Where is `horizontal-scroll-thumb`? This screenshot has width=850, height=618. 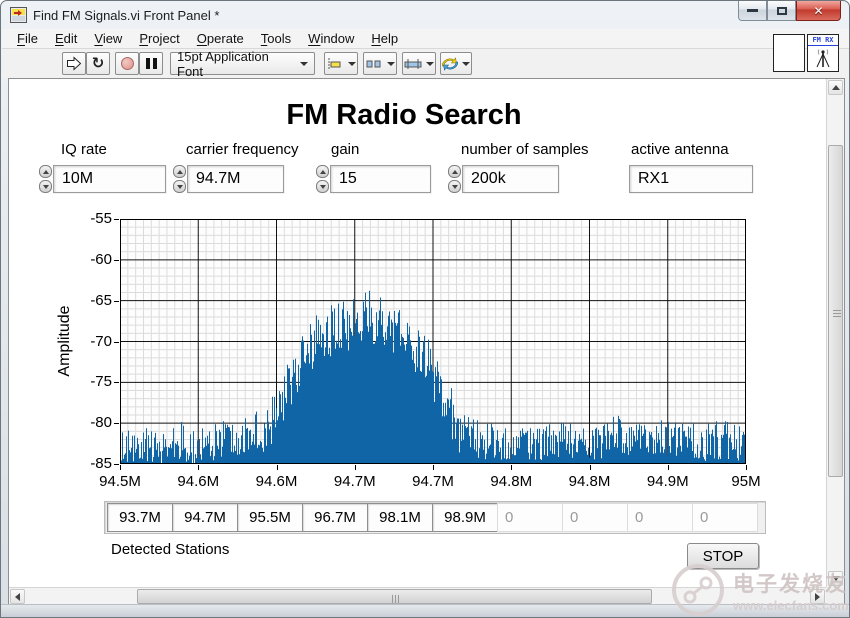 horizontal-scroll-thumb is located at coordinates (394, 596).